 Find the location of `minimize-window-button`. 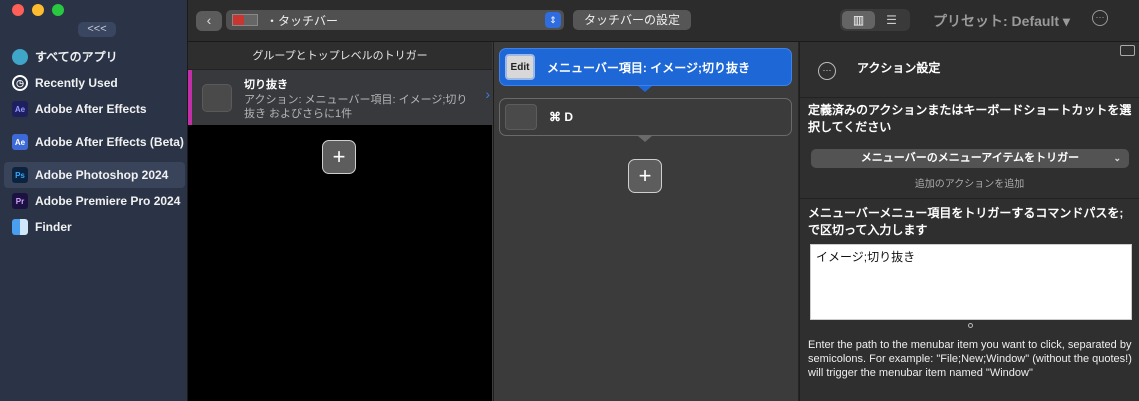

minimize-window-button is located at coordinates (38, 10).